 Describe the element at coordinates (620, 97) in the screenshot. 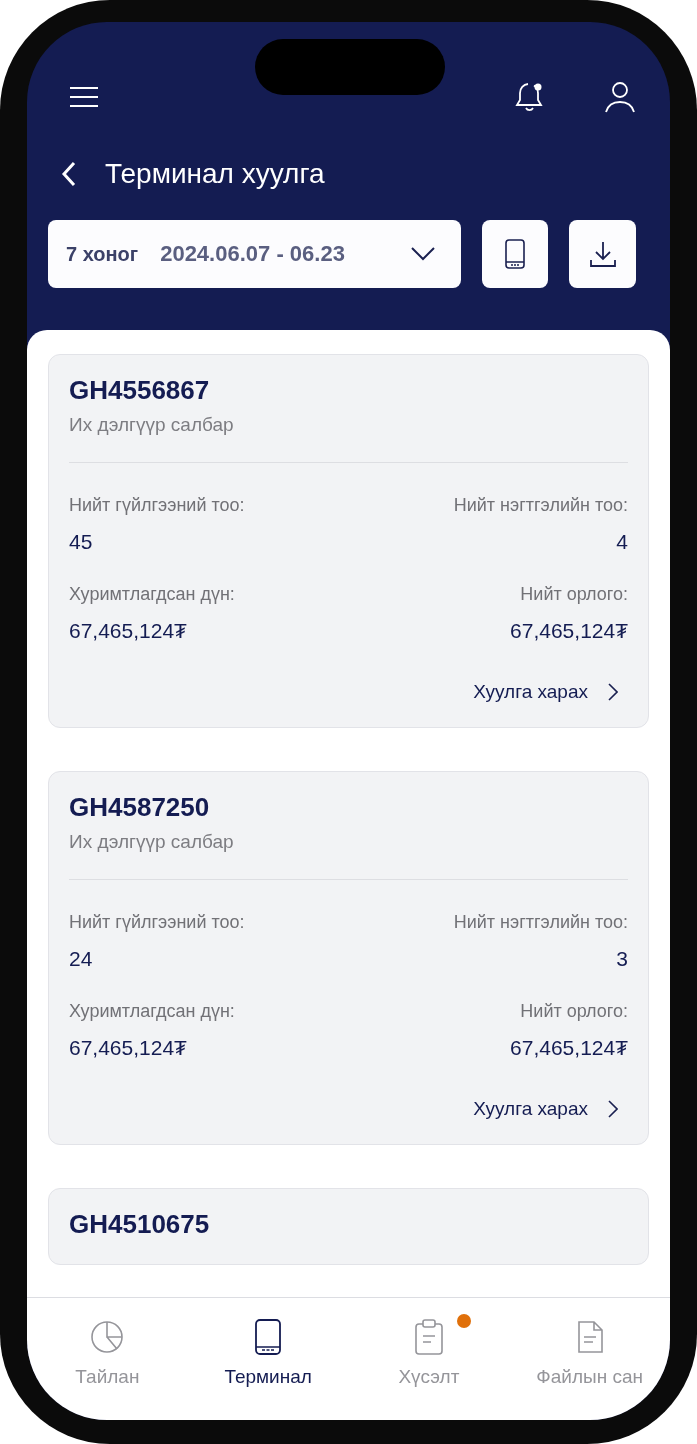

I see `user-icon` at that location.